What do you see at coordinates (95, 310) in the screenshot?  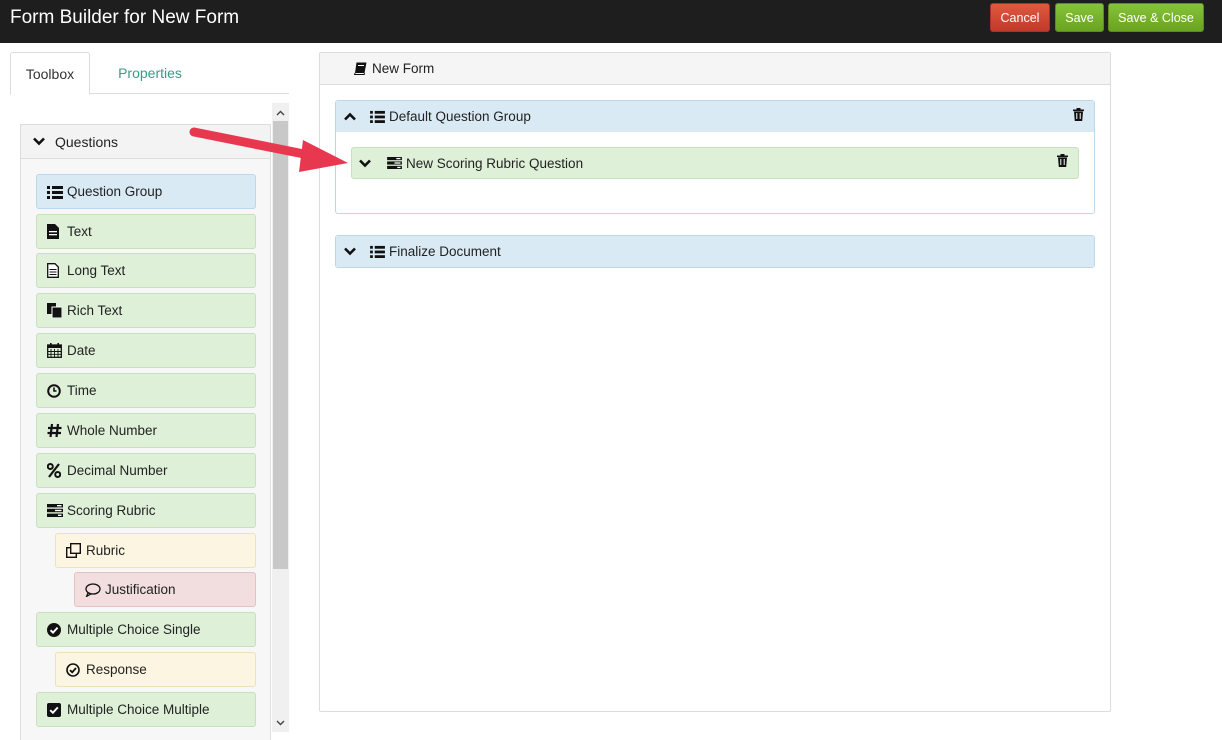 I see `item-label: Rich Text` at bounding box center [95, 310].